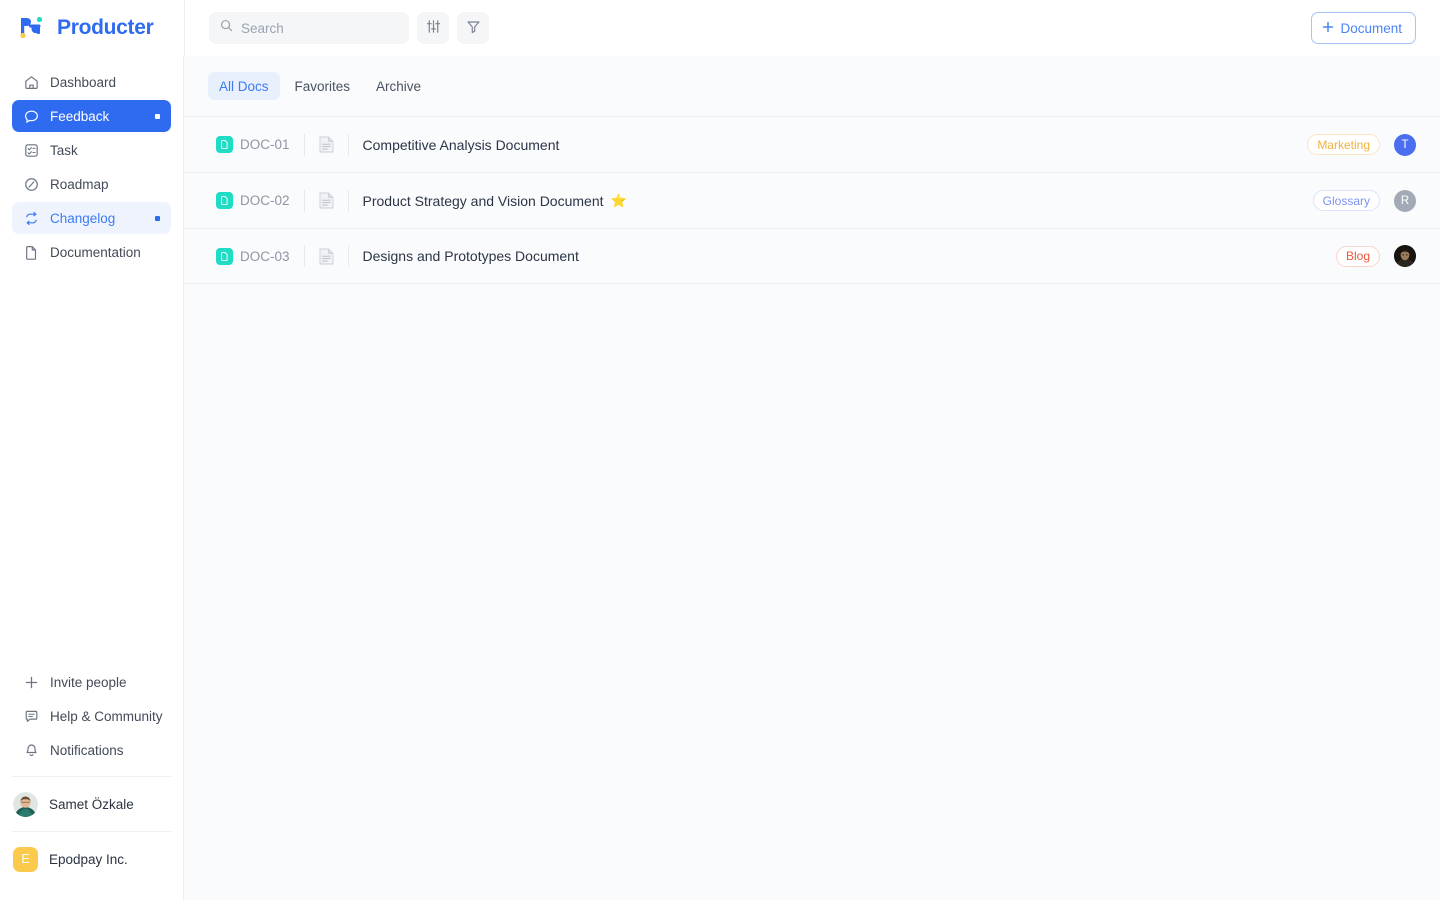 This screenshot has height=900, width=1440. I want to click on avatar: R, so click(1405, 200).